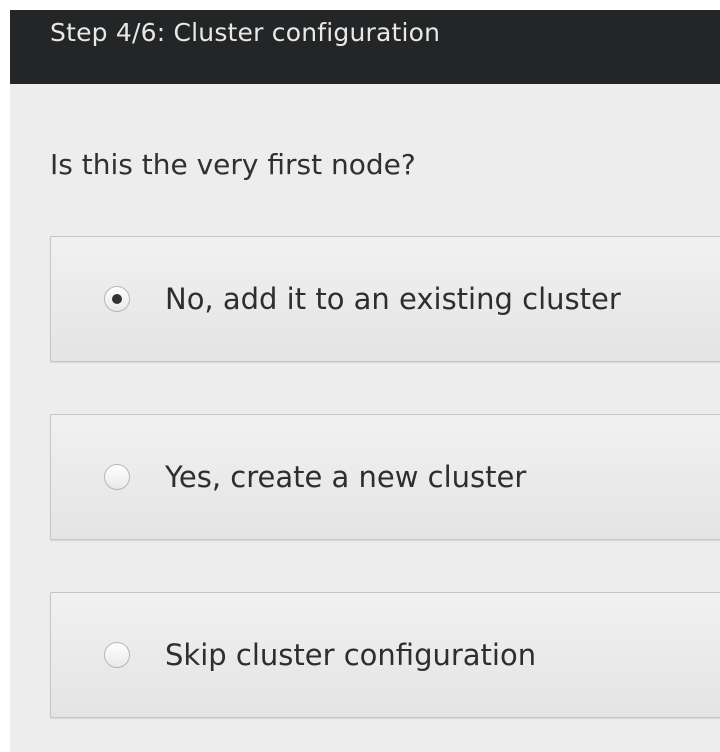 The height and width of the screenshot is (752, 720). Describe the element at coordinates (245, 32) in the screenshot. I see `step-title: Step 4/6: Cluster configuration` at that location.